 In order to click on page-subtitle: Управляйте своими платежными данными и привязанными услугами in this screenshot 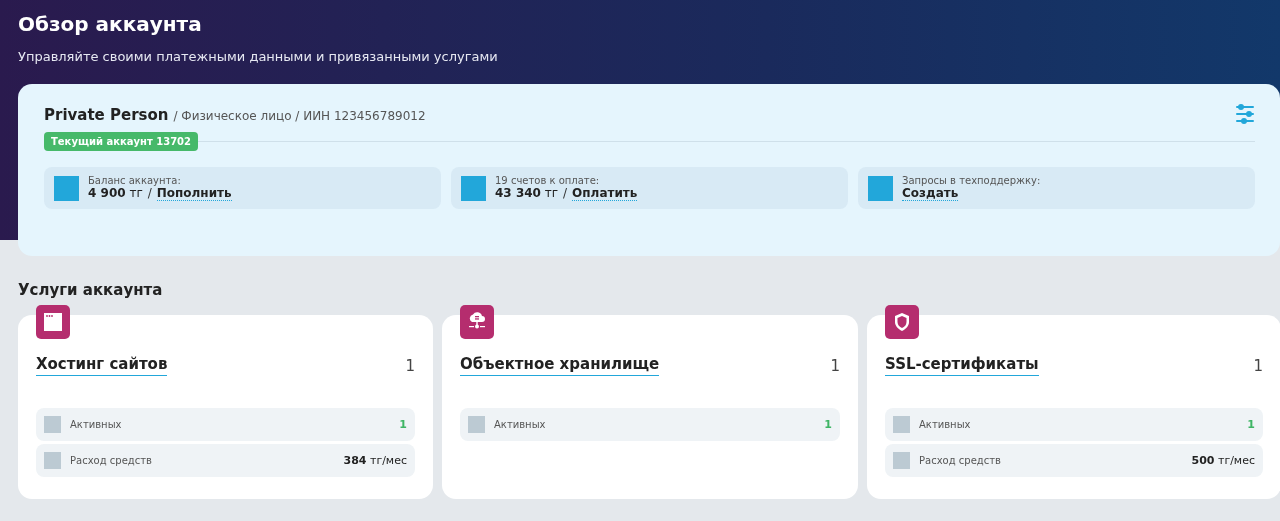, I will do `click(258, 57)`.